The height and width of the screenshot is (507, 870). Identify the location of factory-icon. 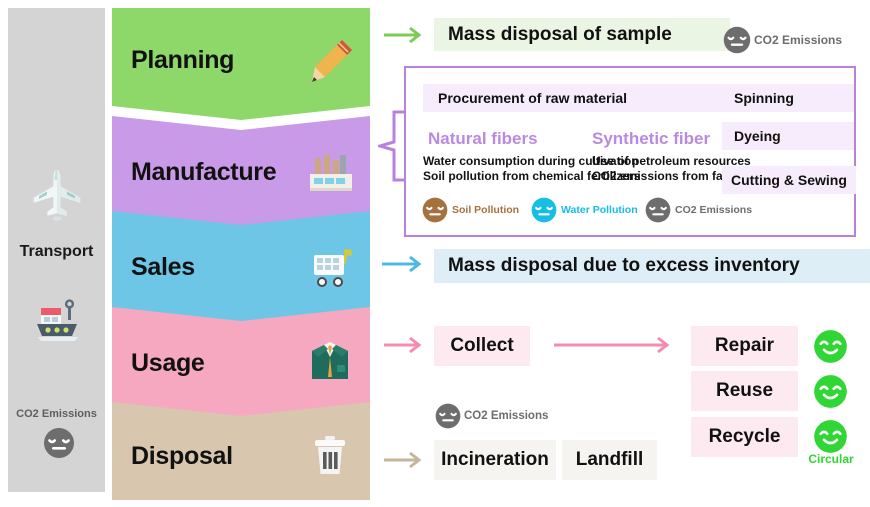
(331, 173).